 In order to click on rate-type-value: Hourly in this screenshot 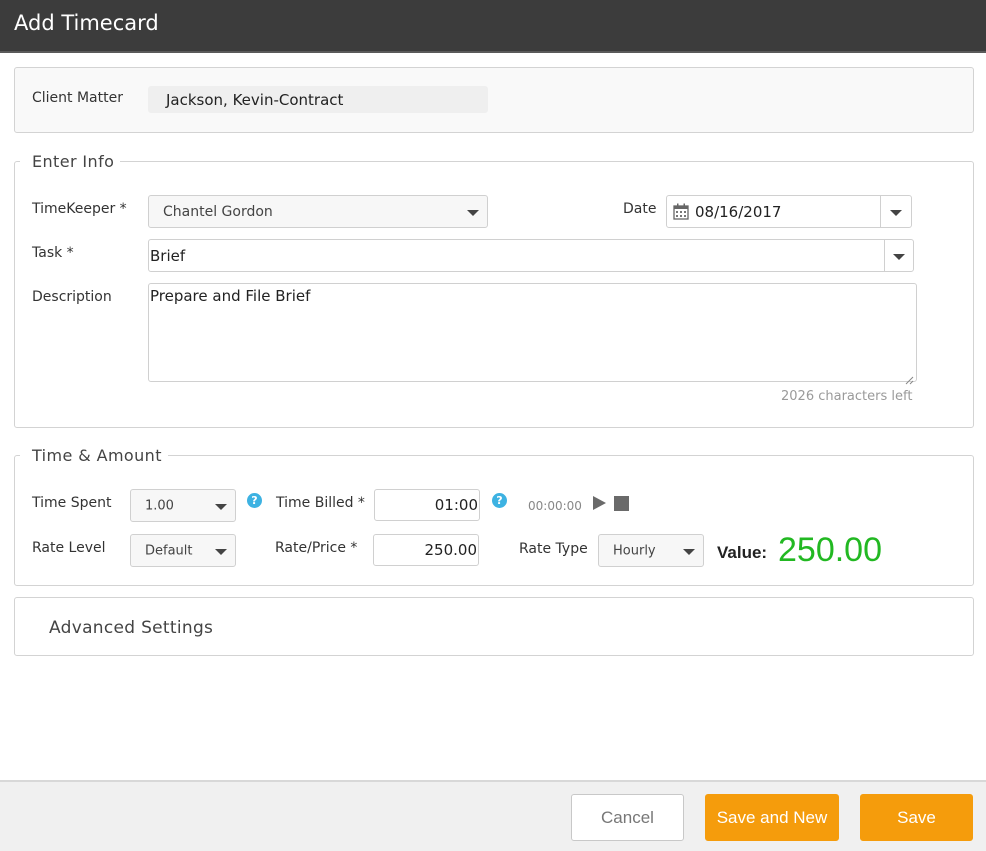, I will do `click(634, 550)`.